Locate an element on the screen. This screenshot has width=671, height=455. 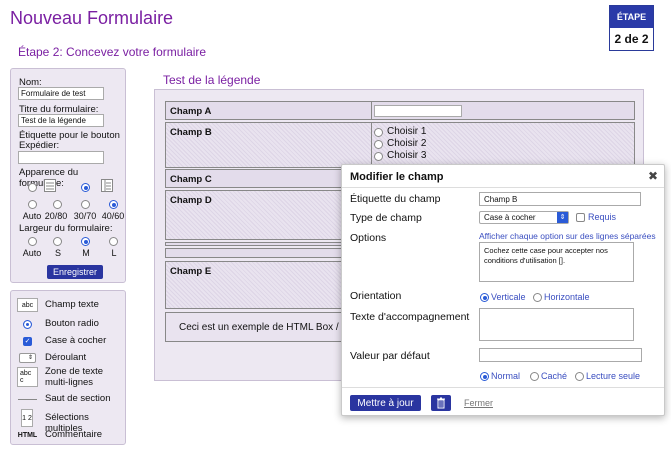
field-label-label: Étiquette du champ is located at coordinates (395, 199).